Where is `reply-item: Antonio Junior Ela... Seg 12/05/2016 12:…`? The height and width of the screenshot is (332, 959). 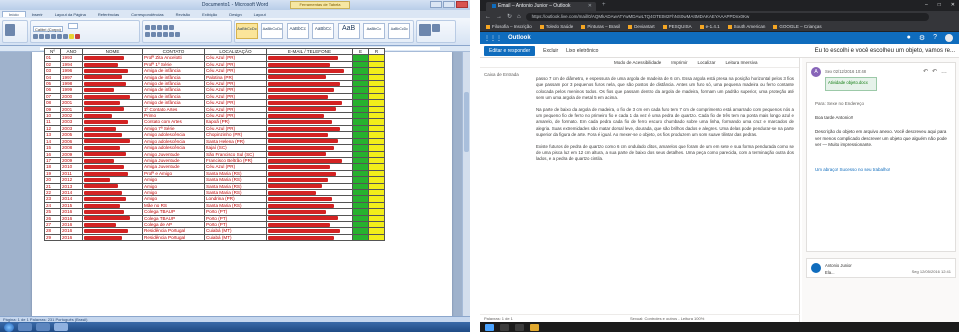 reply-item: Antonio Junior Ela... Seg 12/05/2016 12:… is located at coordinates (881, 268).